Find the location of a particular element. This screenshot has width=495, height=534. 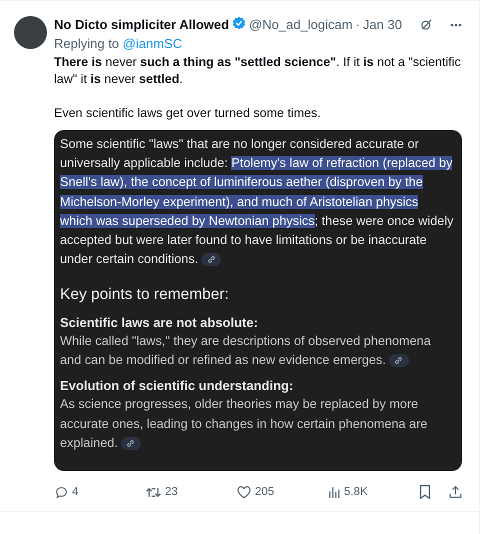

bookmark-icon is located at coordinates (425, 492).